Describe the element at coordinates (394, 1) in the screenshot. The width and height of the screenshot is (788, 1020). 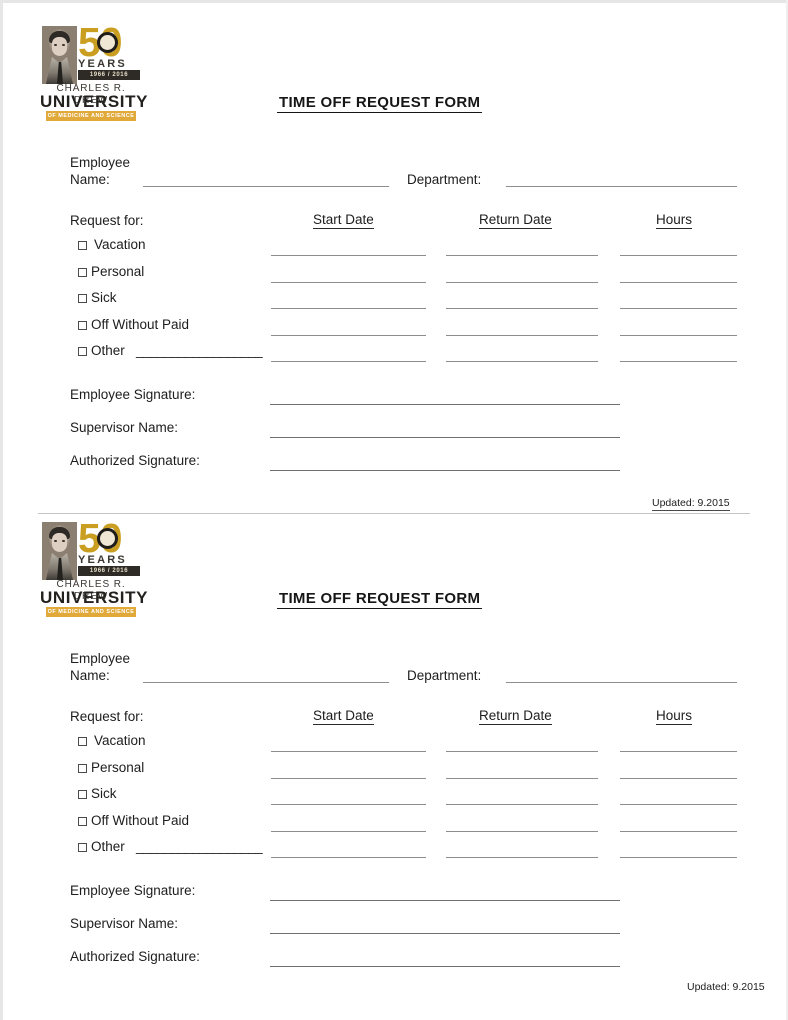
I see `page-edge-top` at that location.